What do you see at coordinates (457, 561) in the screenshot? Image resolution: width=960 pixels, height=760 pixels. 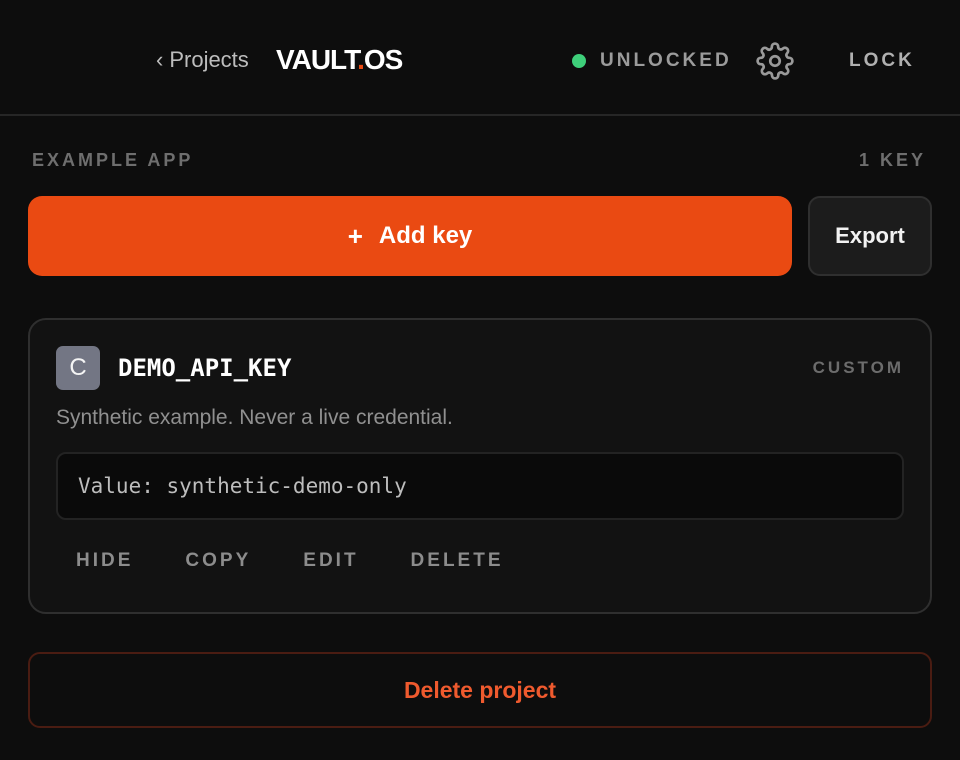 I see `delete-key-button: DELETE` at bounding box center [457, 561].